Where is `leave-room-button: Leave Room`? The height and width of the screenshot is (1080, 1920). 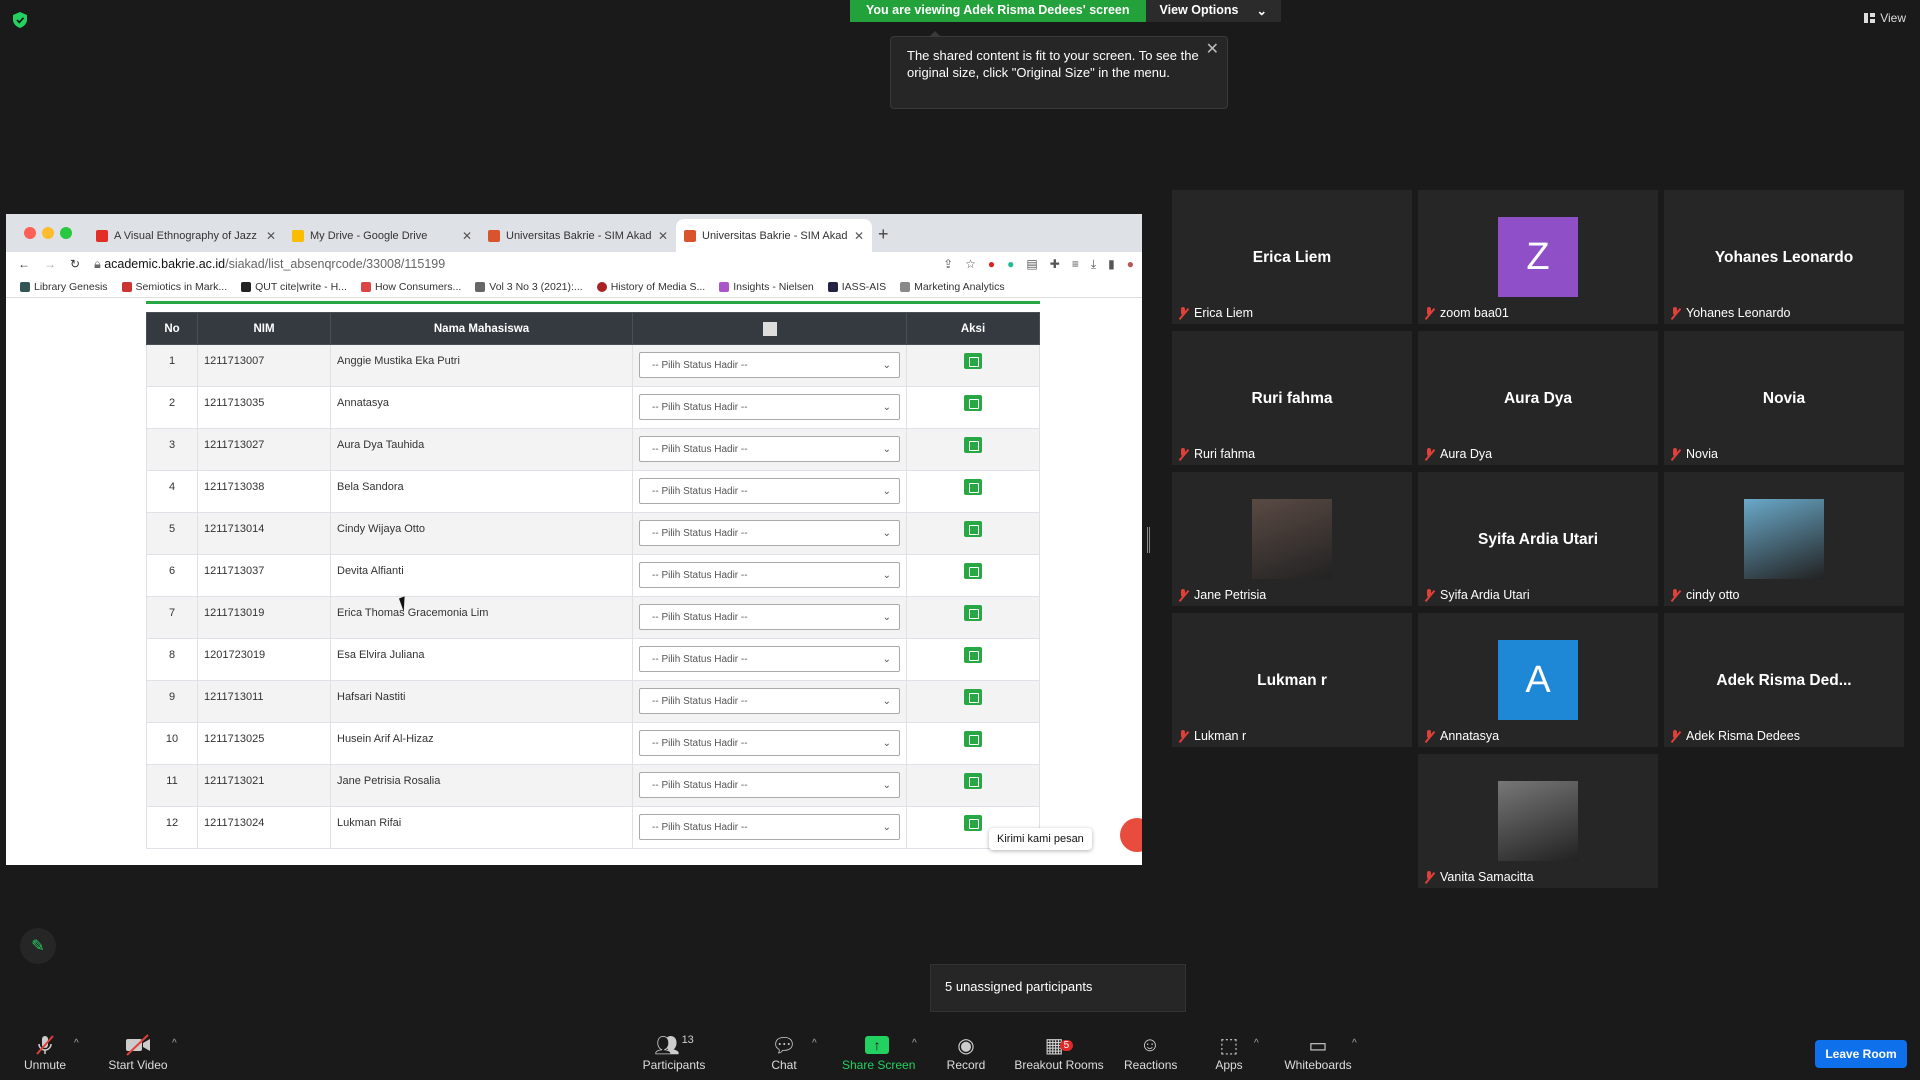 leave-room-button: Leave Room is located at coordinates (1861, 1054).